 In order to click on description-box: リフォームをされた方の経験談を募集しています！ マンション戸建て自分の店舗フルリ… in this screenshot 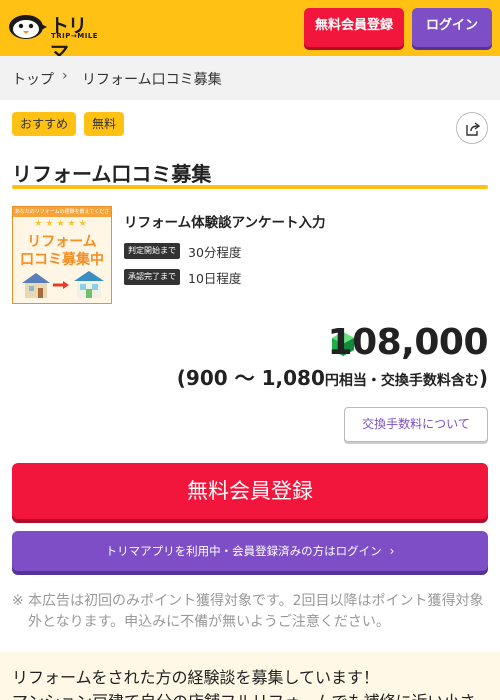, I will do `click(250, 676)`.